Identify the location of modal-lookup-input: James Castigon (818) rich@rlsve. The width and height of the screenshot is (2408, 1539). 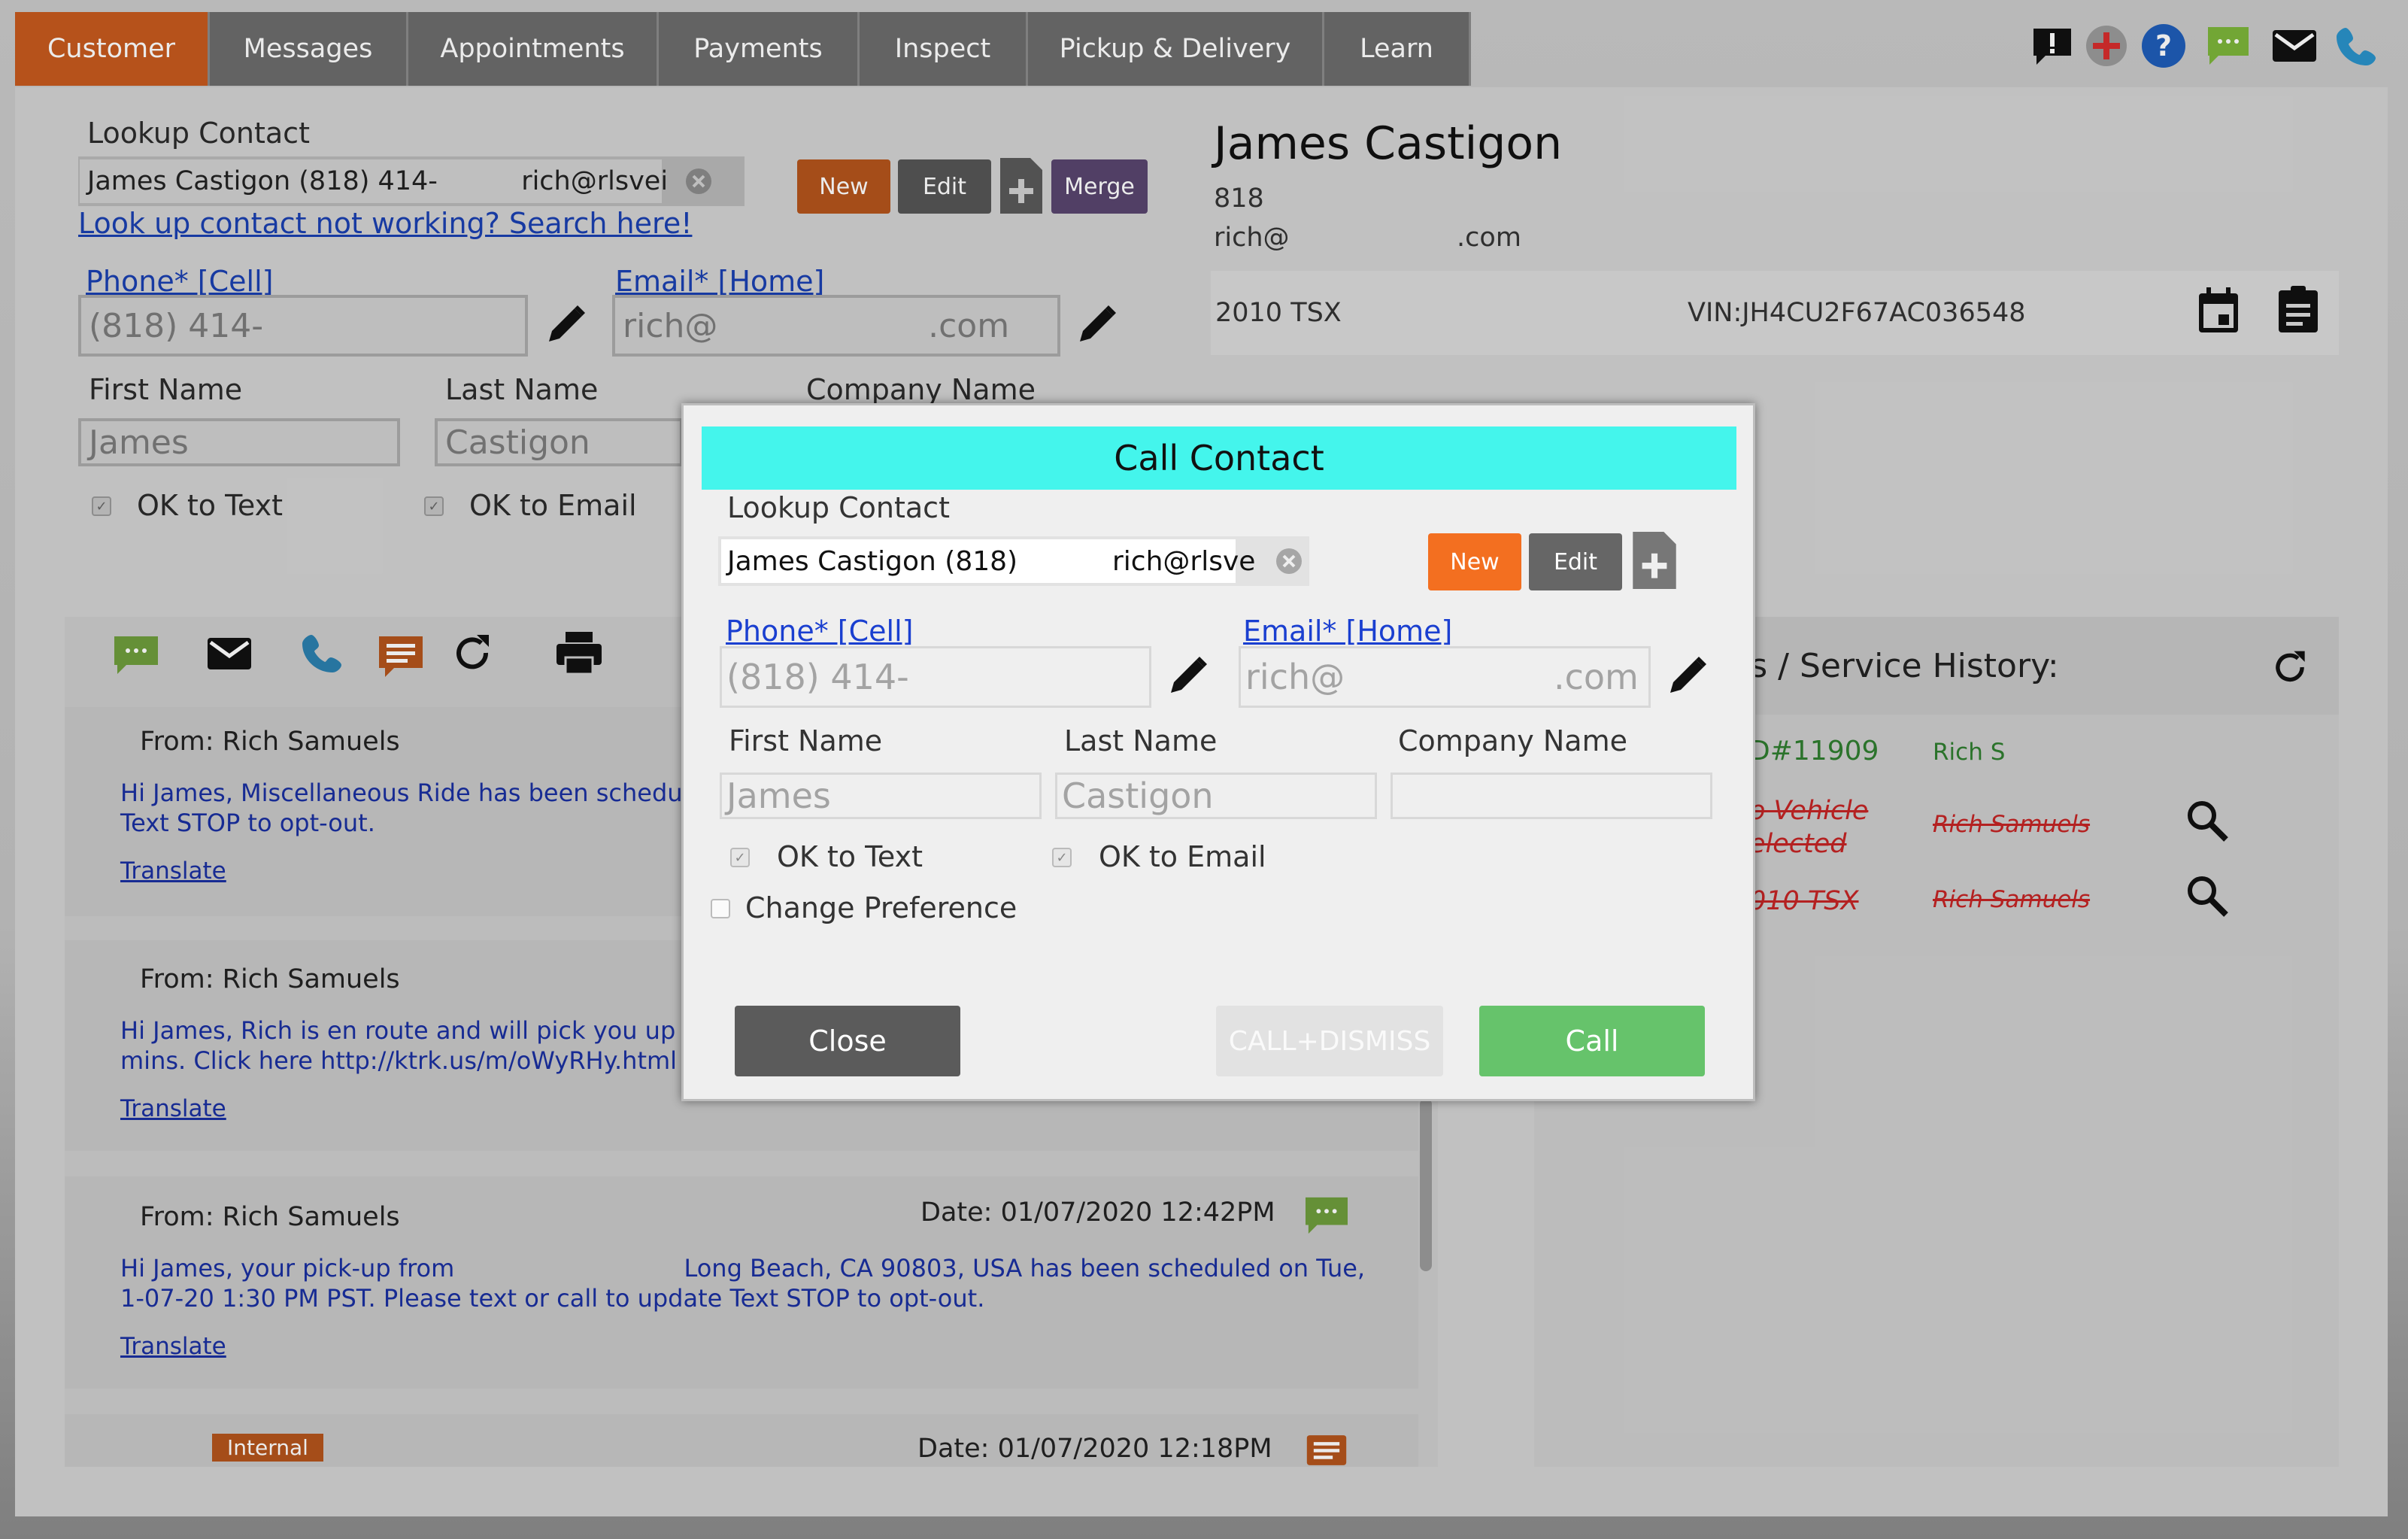
(988, 561).